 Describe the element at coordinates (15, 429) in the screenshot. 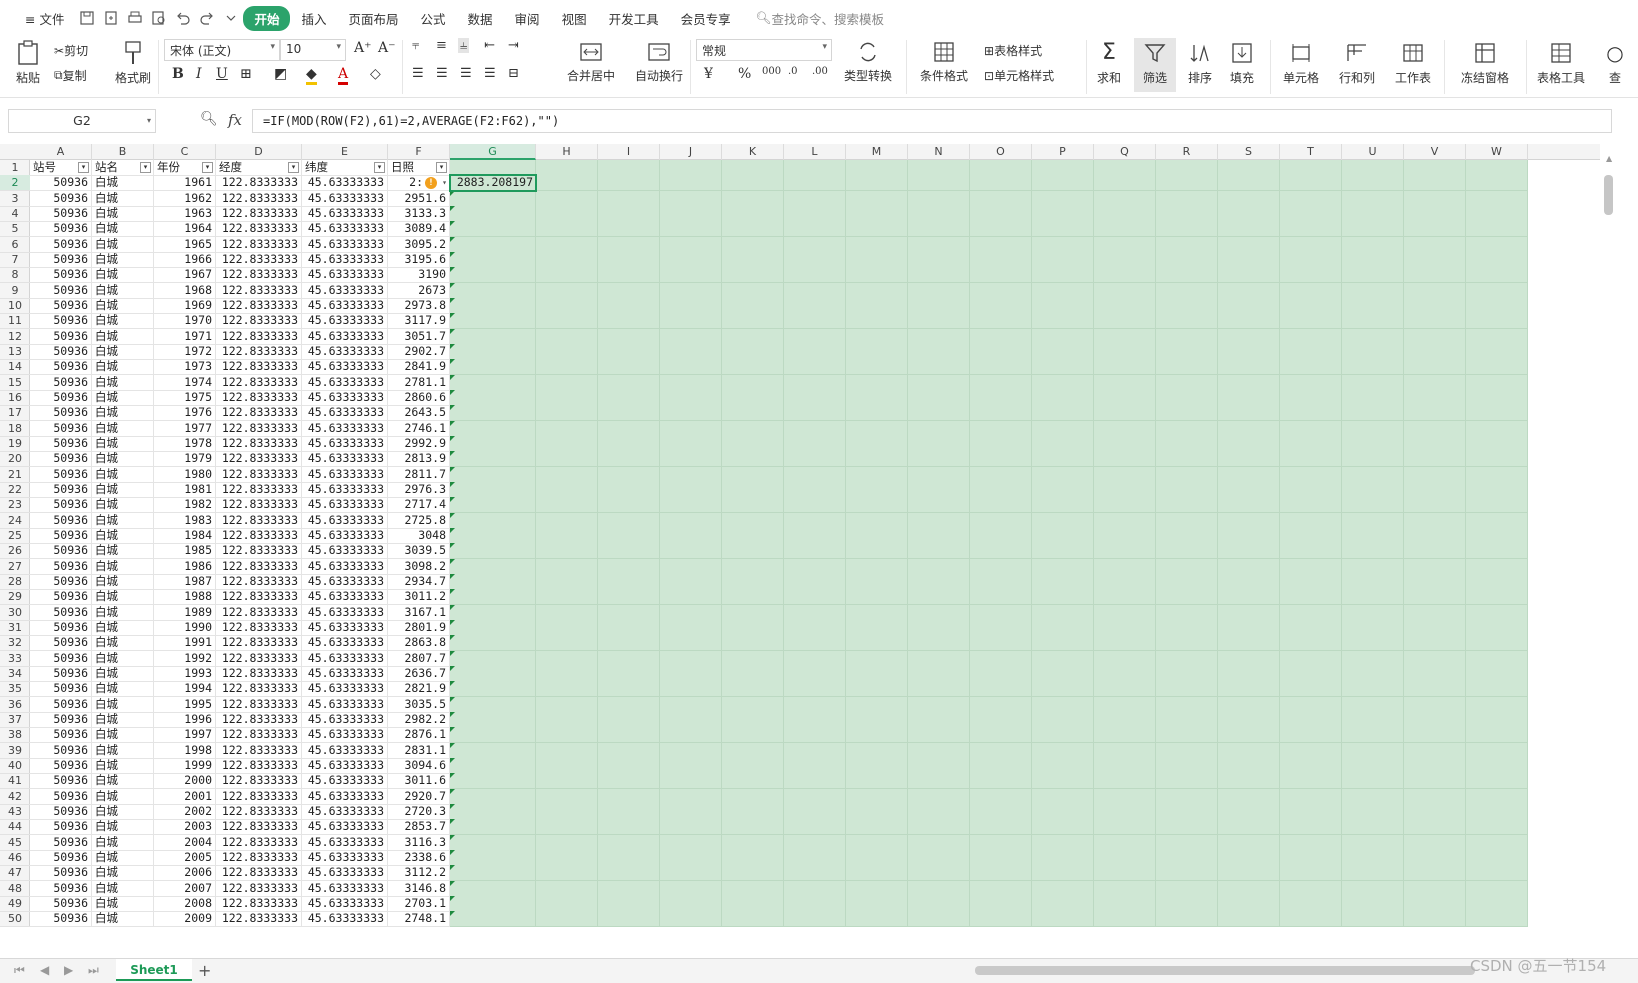

I see `row-header: 18` at that location.